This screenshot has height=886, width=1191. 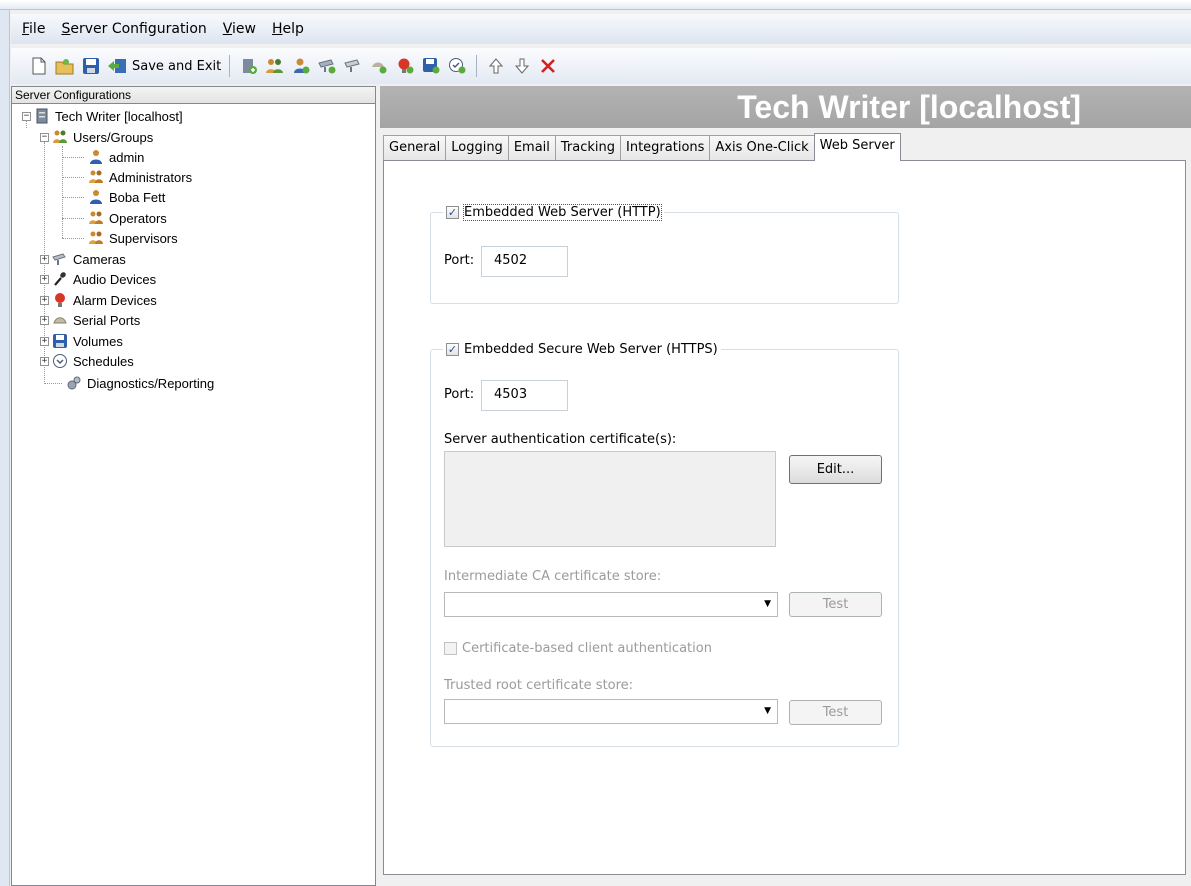 I want to click on tree-item-serial-ports: Serial Ports, so click(x=96, y=320).